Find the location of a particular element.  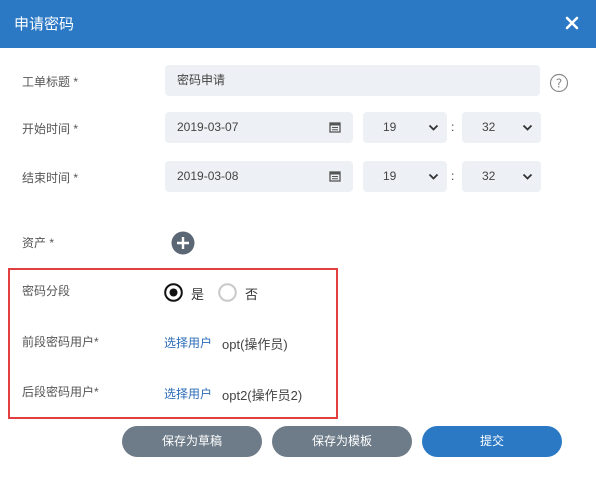

radio-yes is located at coordinates (173, 295).